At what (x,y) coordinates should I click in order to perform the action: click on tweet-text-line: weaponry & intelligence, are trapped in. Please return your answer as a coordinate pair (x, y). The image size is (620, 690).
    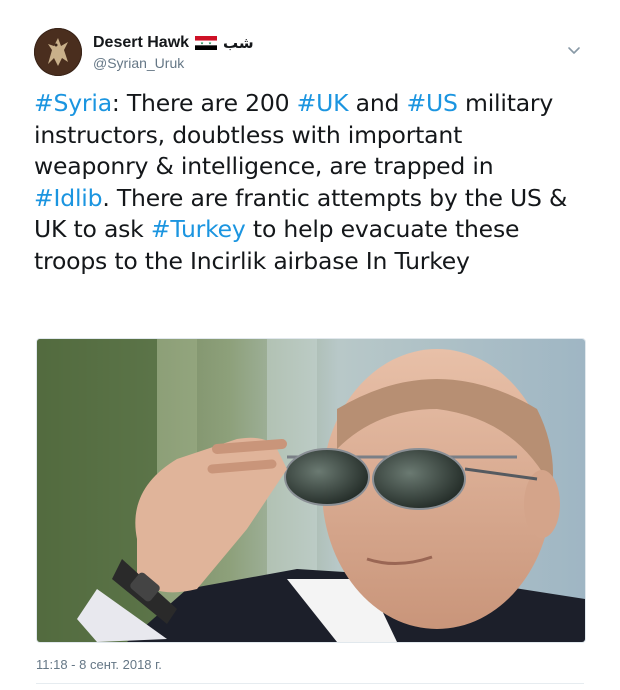
    Looking at the image, I should click on (314, 167).